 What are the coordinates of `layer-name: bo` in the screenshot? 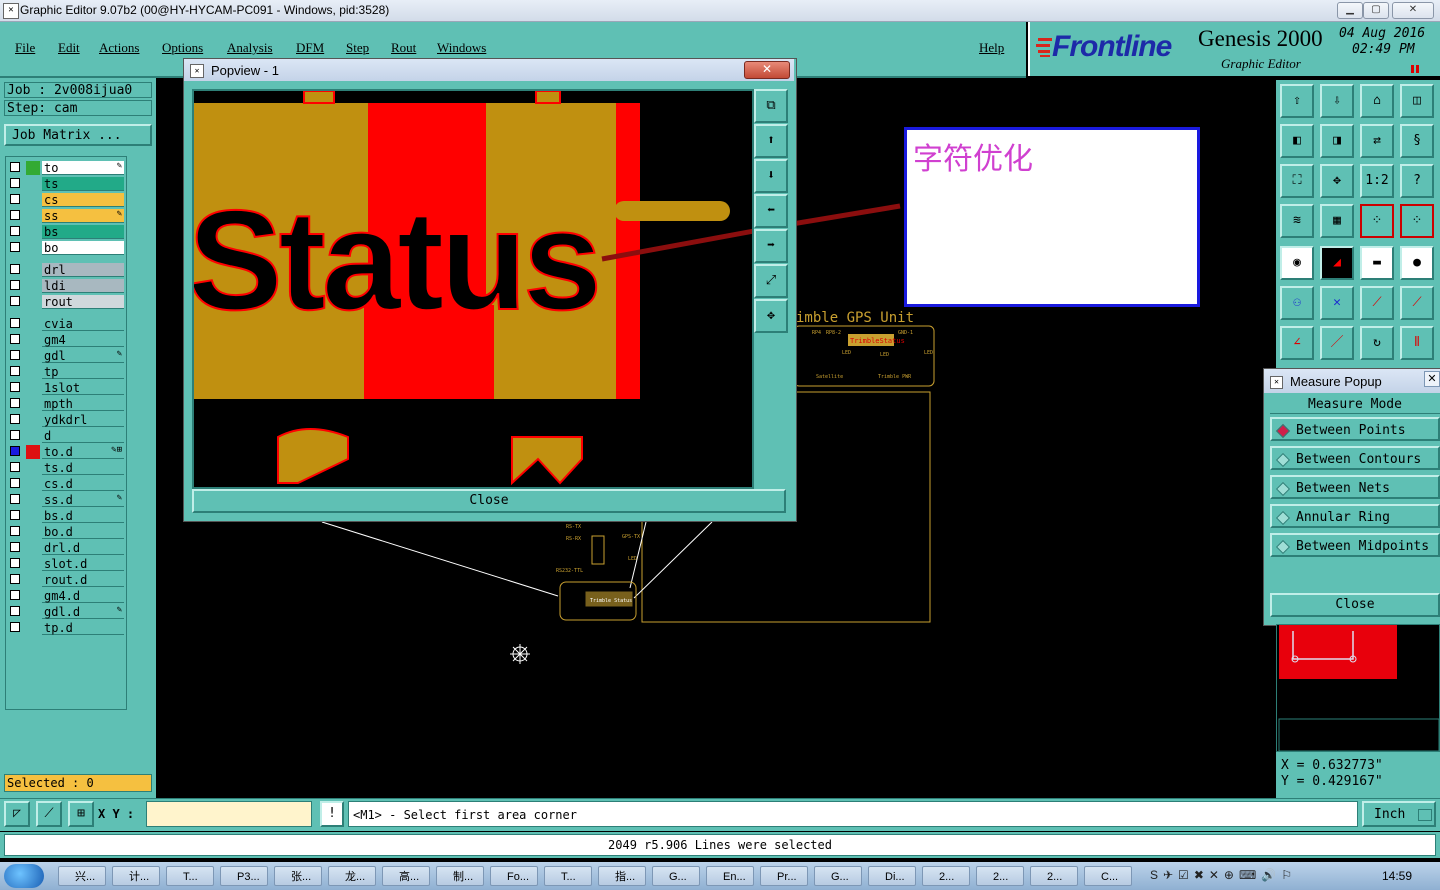 It's located at (83, 248).